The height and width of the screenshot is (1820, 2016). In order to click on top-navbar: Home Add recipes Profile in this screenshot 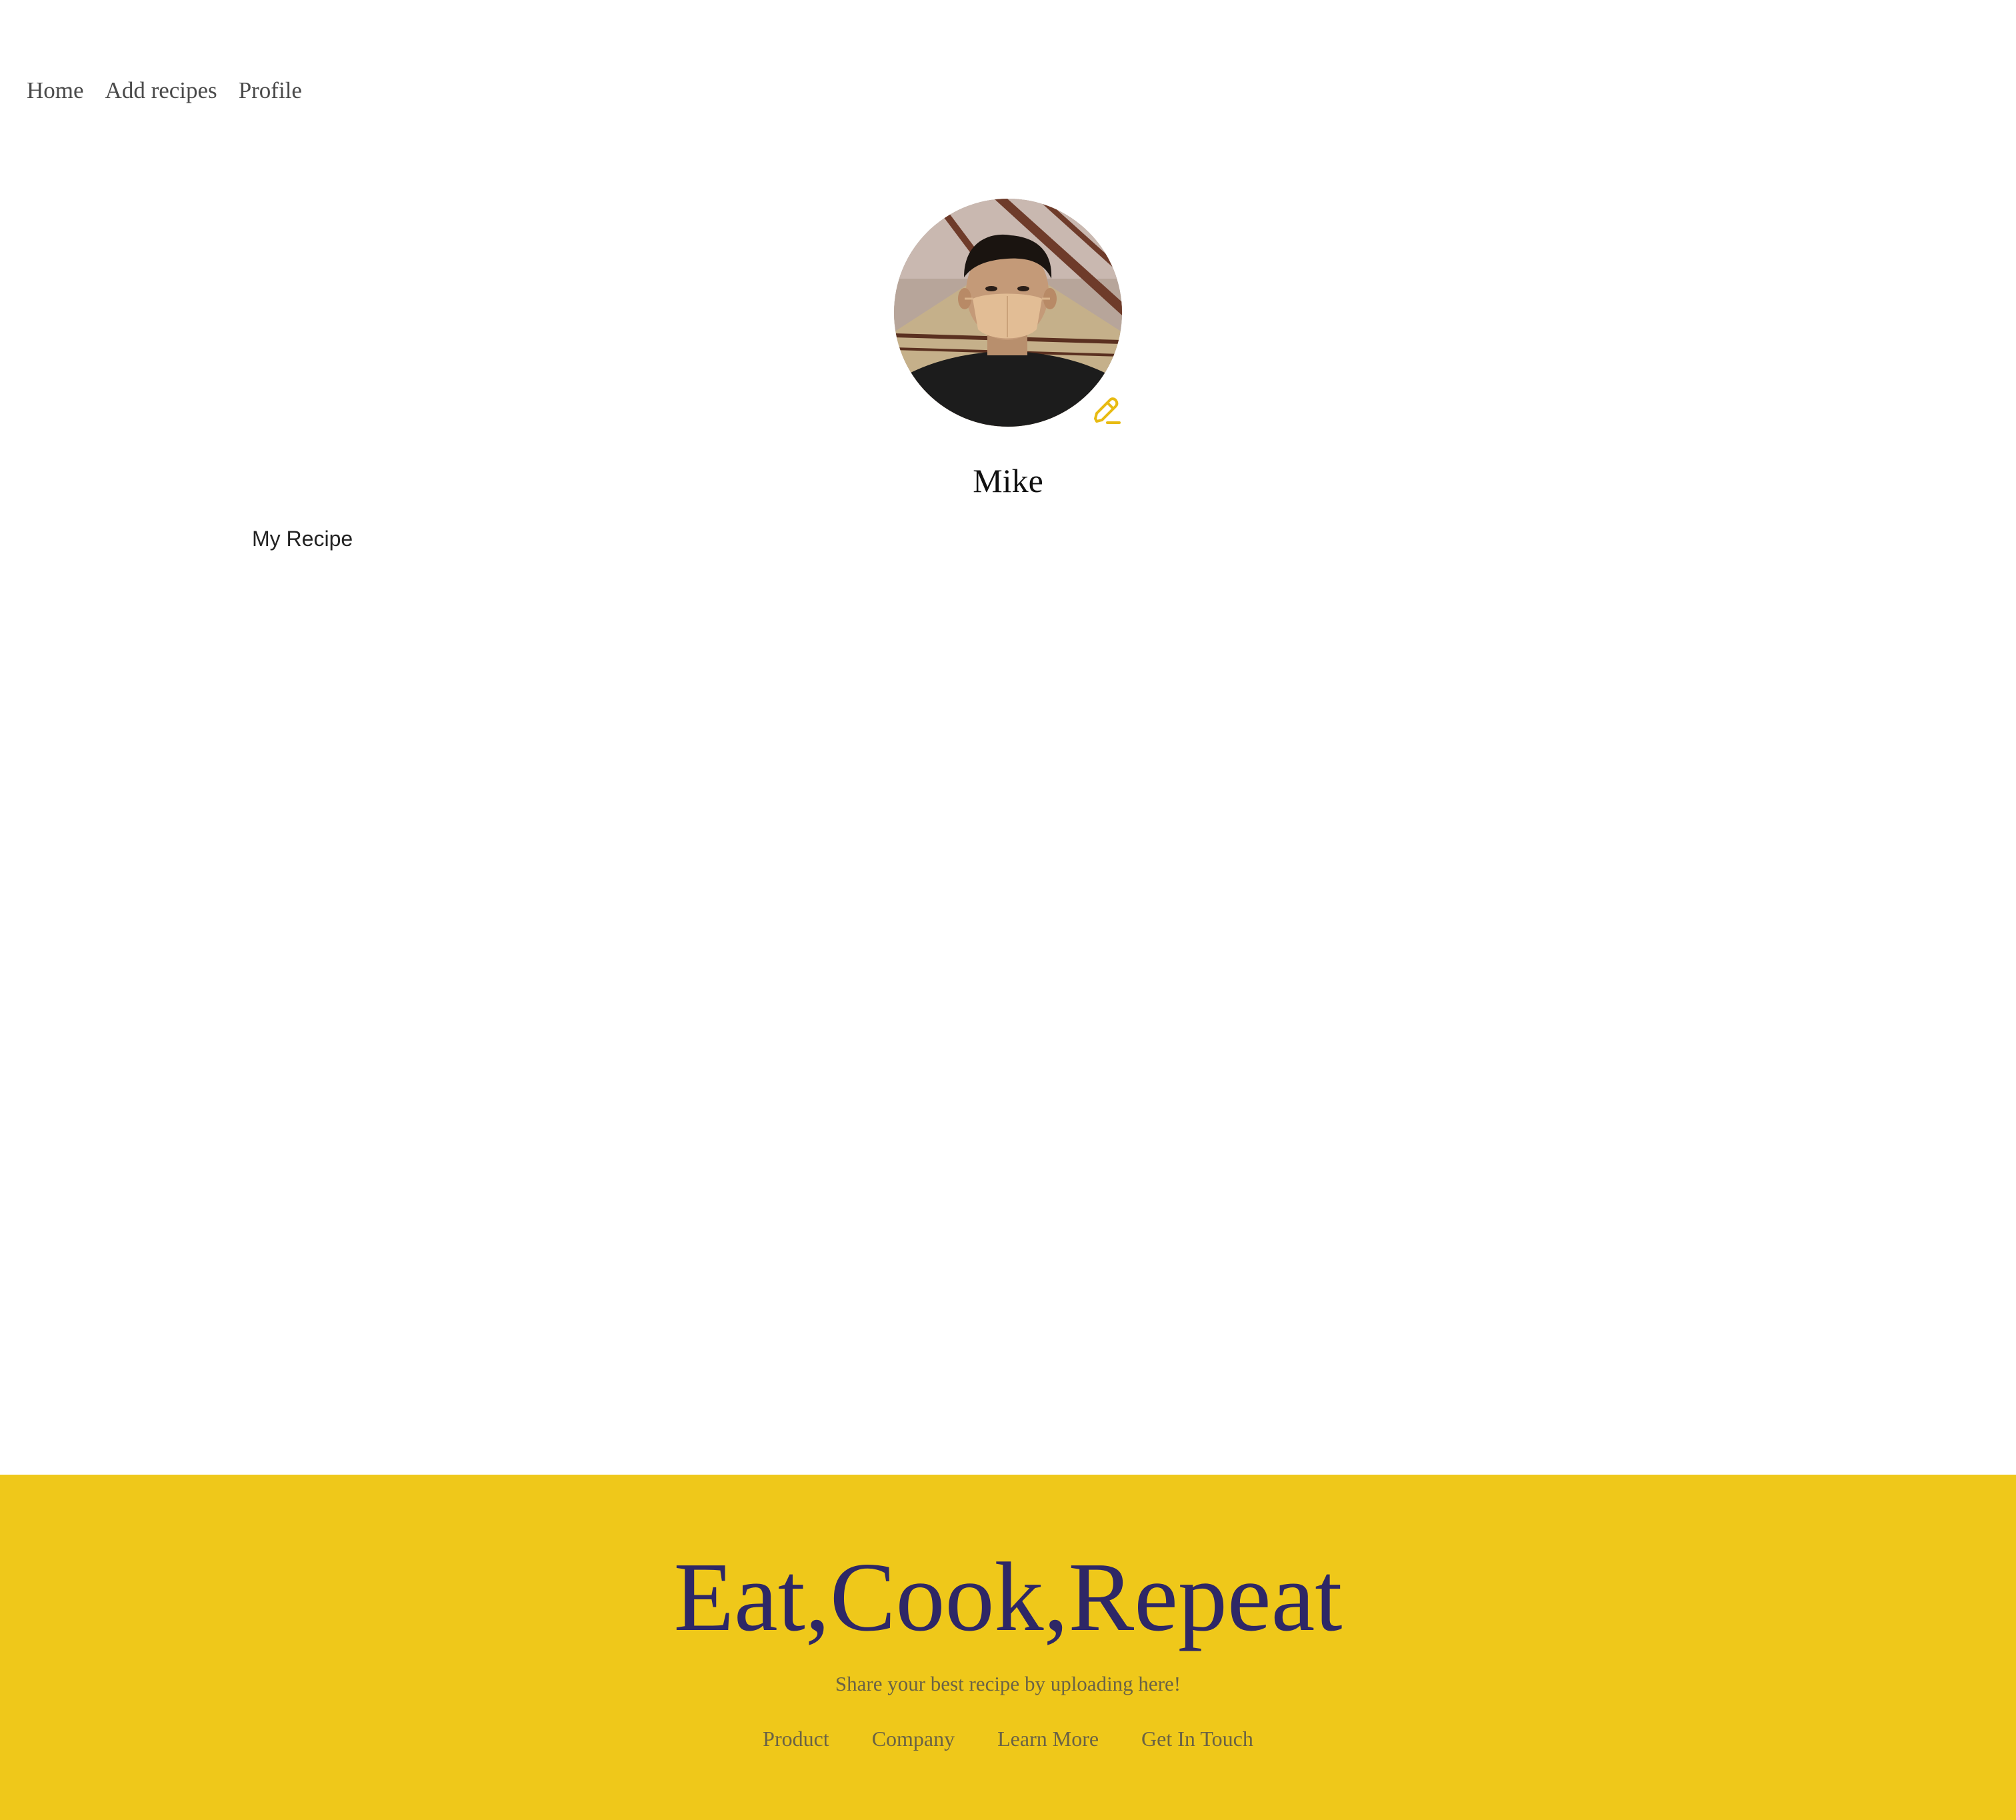, I will do `click(164, 90)`.